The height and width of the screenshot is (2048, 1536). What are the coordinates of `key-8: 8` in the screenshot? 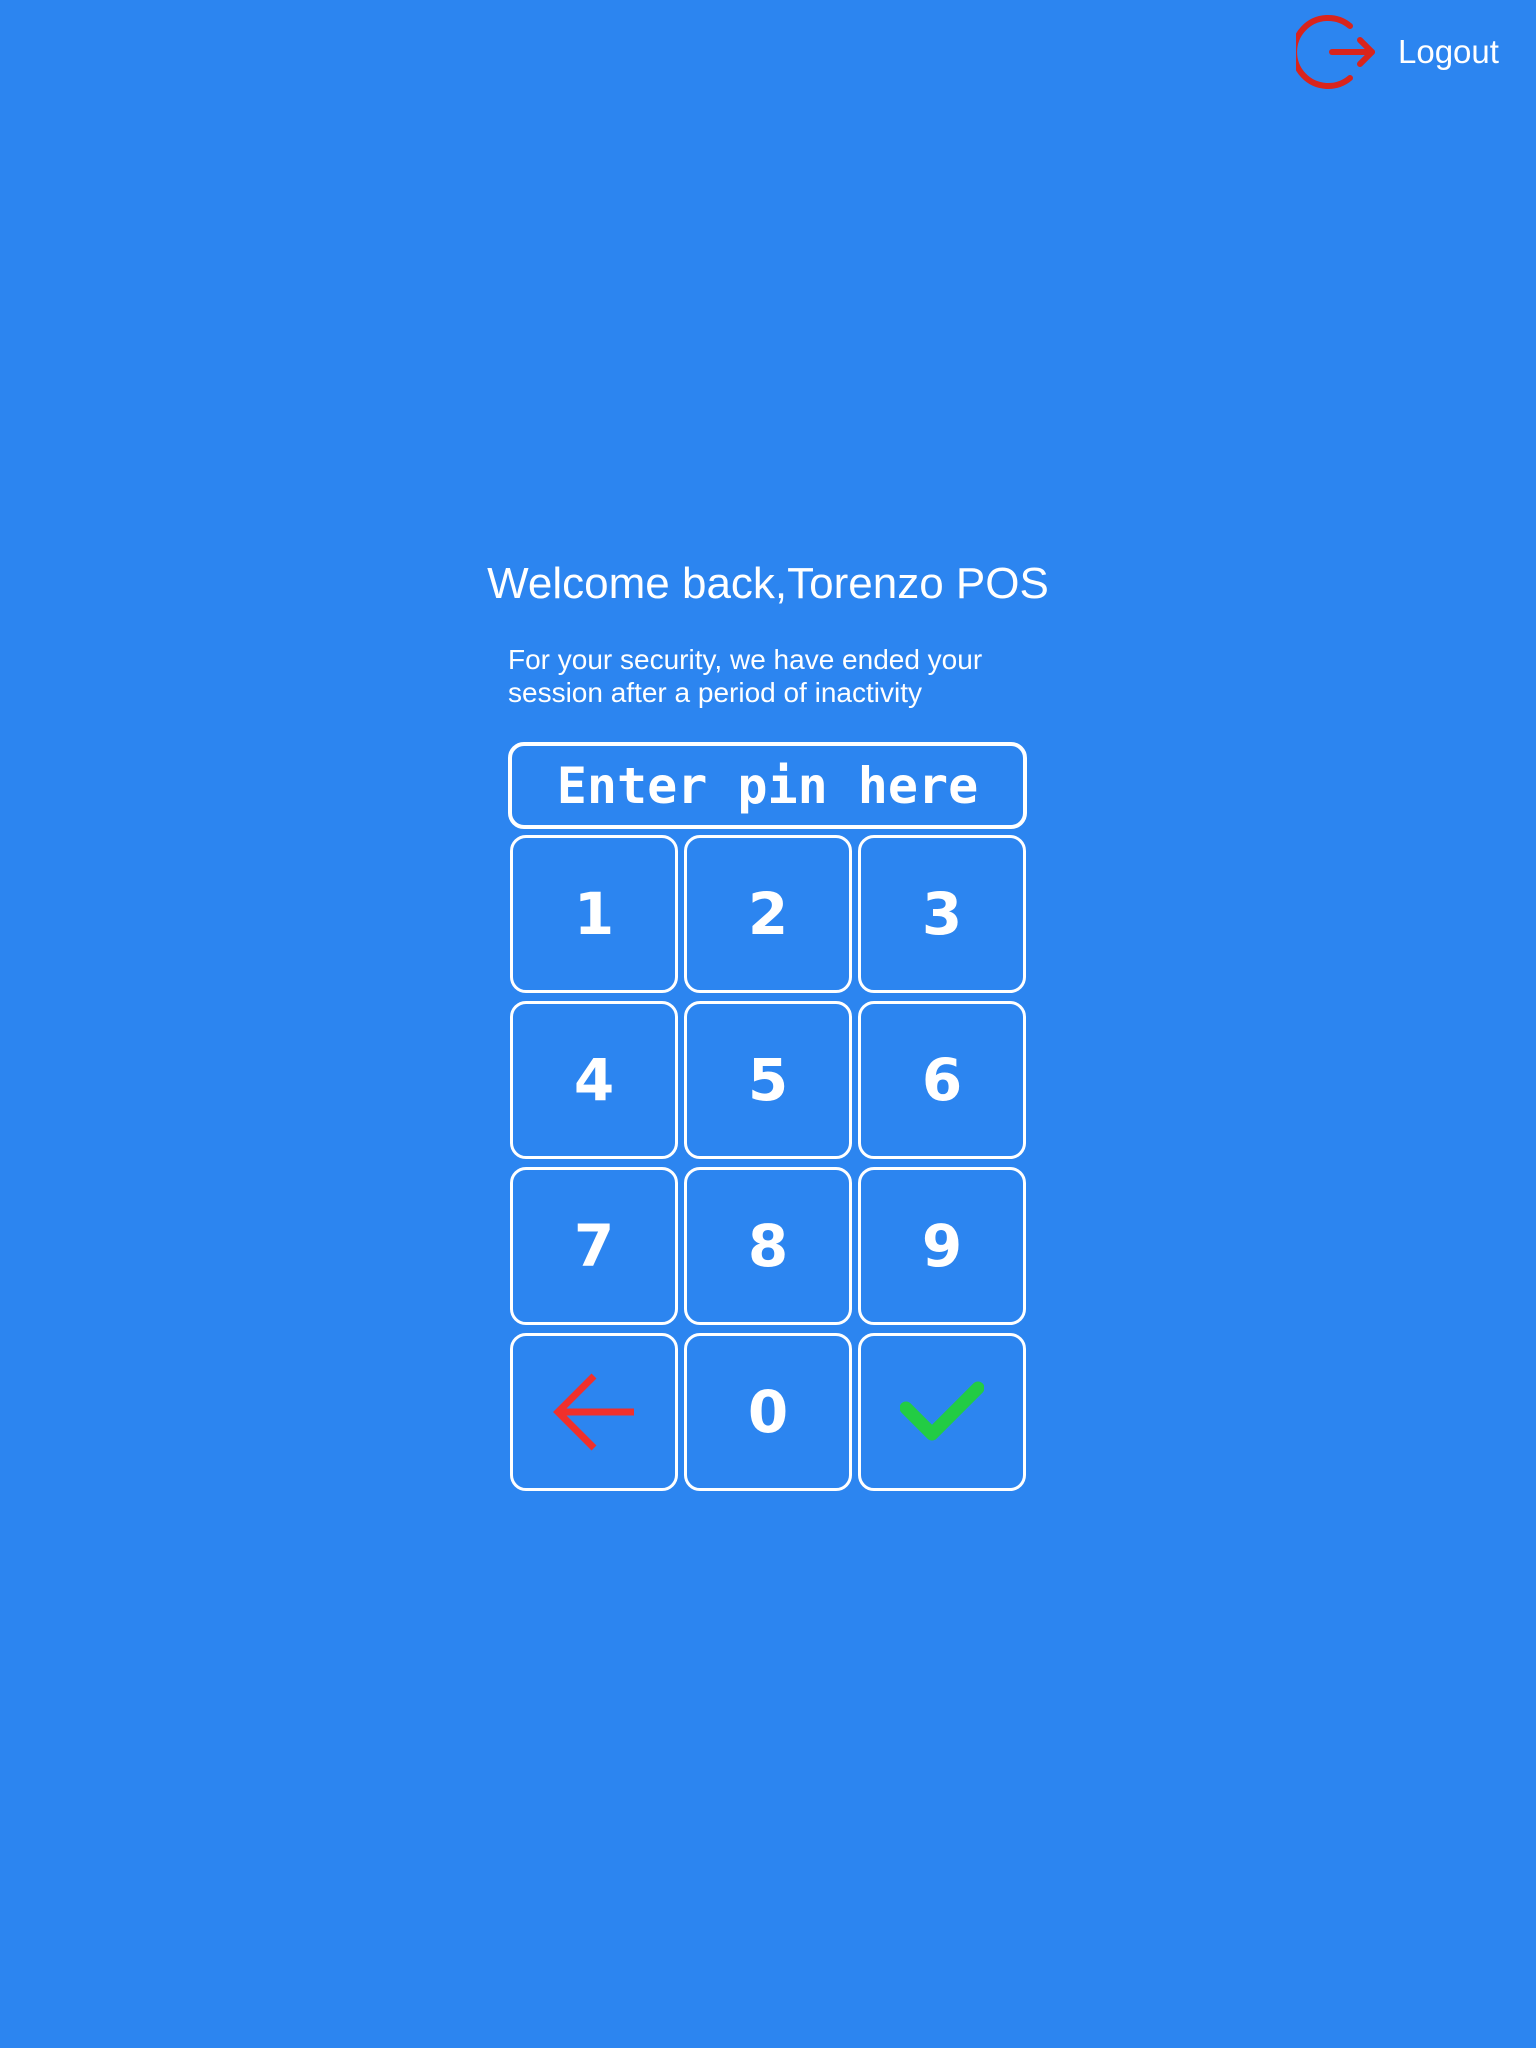 It's located at (768, 1246).